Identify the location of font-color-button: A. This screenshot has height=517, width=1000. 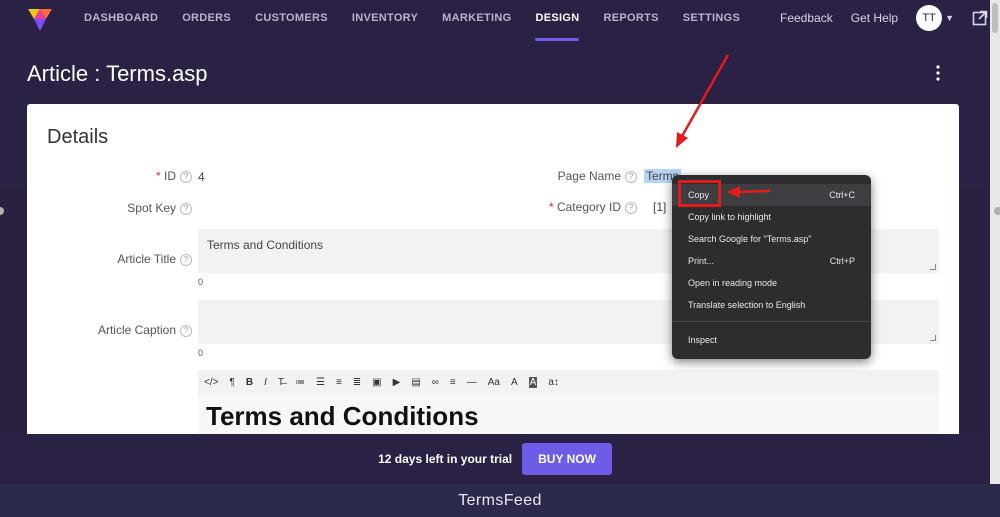
(514, 382).